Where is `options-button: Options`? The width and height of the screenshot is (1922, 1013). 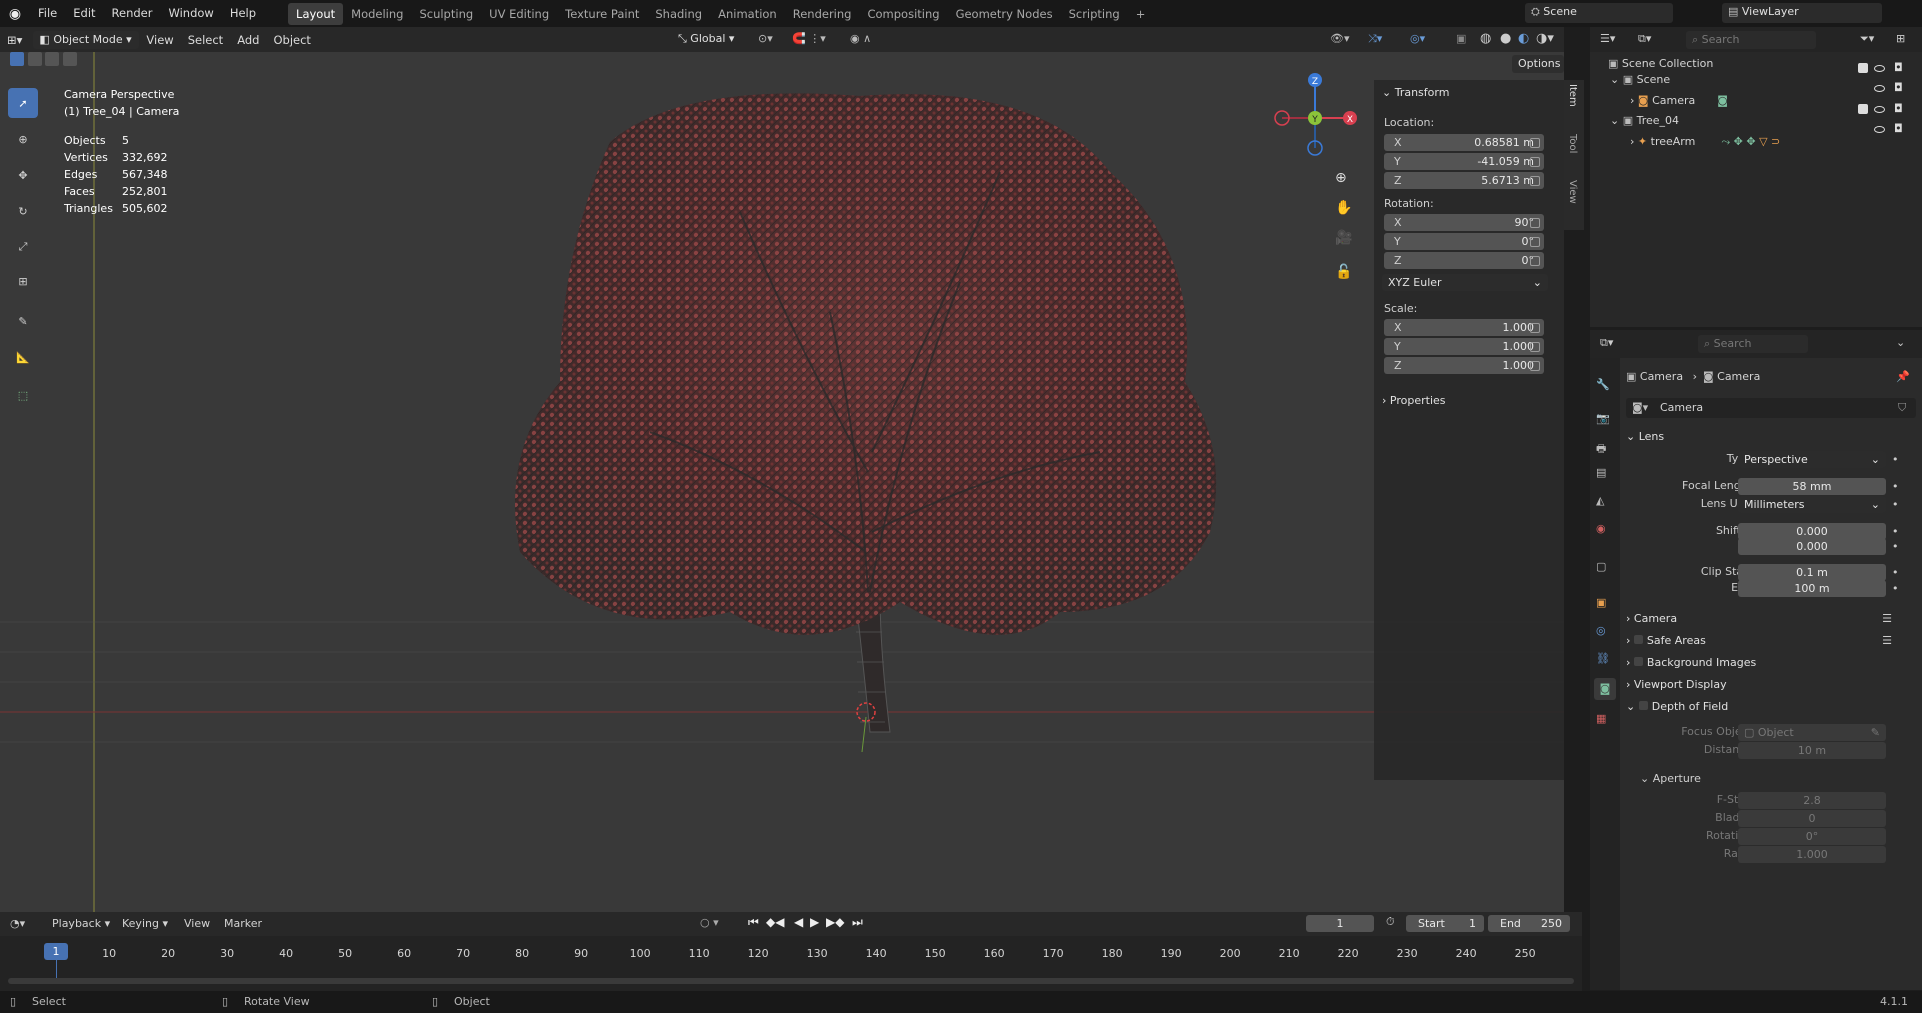
options-button: Options is located at coordinates (1538, 64).